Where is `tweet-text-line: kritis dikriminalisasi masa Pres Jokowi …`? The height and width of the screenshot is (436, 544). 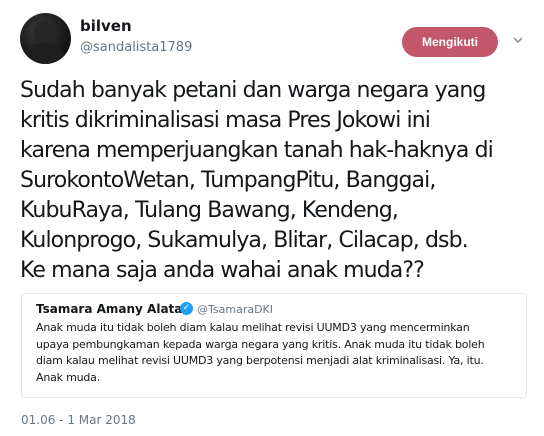
tweet-text-line: kritis dikriminalisasi masa Pres Jokowi … is located at coordinates (225, 120).